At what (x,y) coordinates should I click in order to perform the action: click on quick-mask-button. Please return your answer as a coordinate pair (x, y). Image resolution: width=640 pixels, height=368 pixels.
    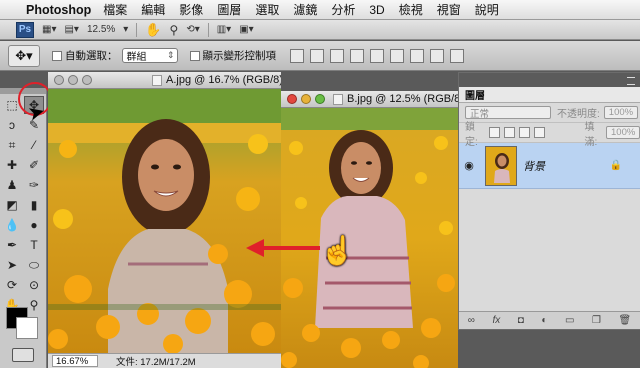
    Looking at the image, I should click on (23, 355).